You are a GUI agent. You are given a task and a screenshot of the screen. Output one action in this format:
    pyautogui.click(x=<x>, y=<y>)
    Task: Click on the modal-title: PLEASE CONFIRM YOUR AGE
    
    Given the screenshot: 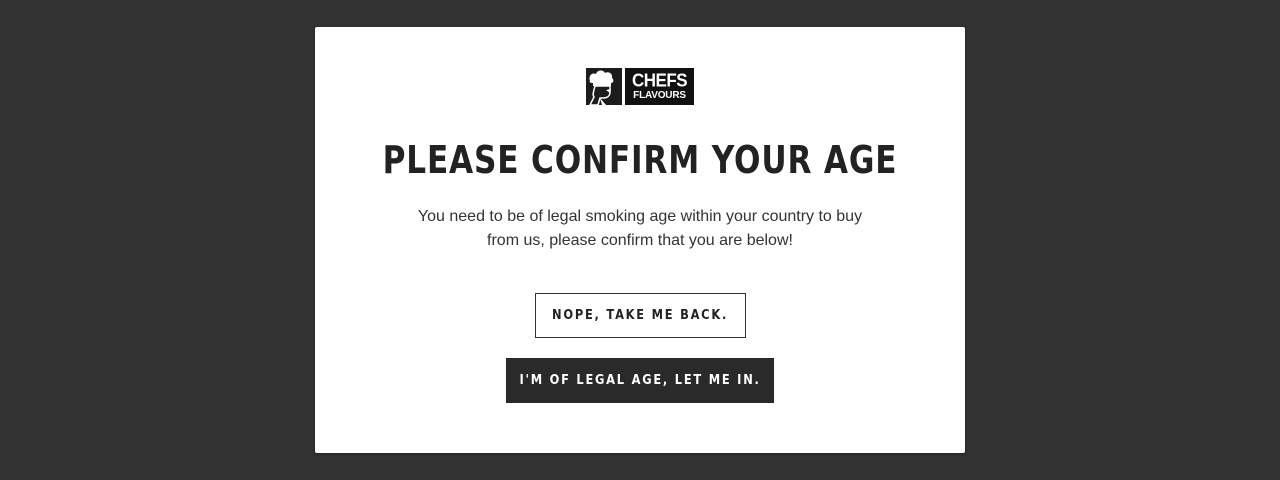 What is the action you would take?
    pyautogui.click(x=640, y=160)
    